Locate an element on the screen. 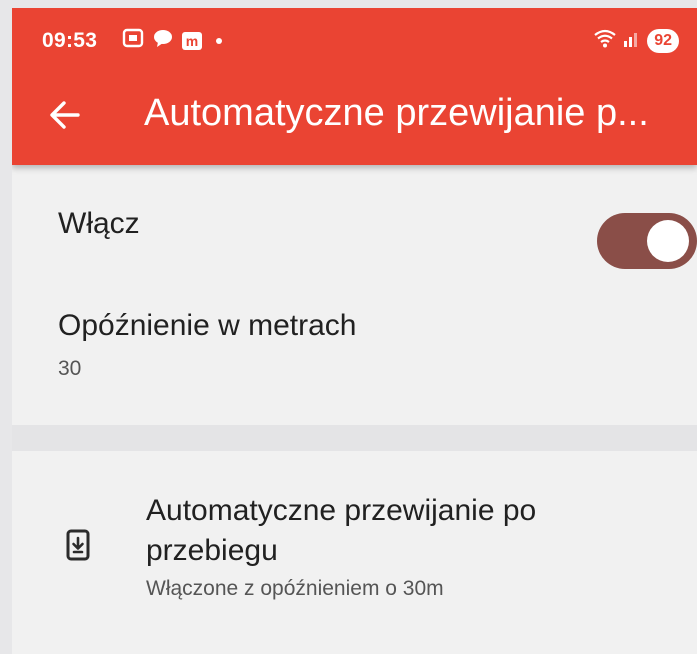  notification-dot-icon is located at coordinates (219, 40).